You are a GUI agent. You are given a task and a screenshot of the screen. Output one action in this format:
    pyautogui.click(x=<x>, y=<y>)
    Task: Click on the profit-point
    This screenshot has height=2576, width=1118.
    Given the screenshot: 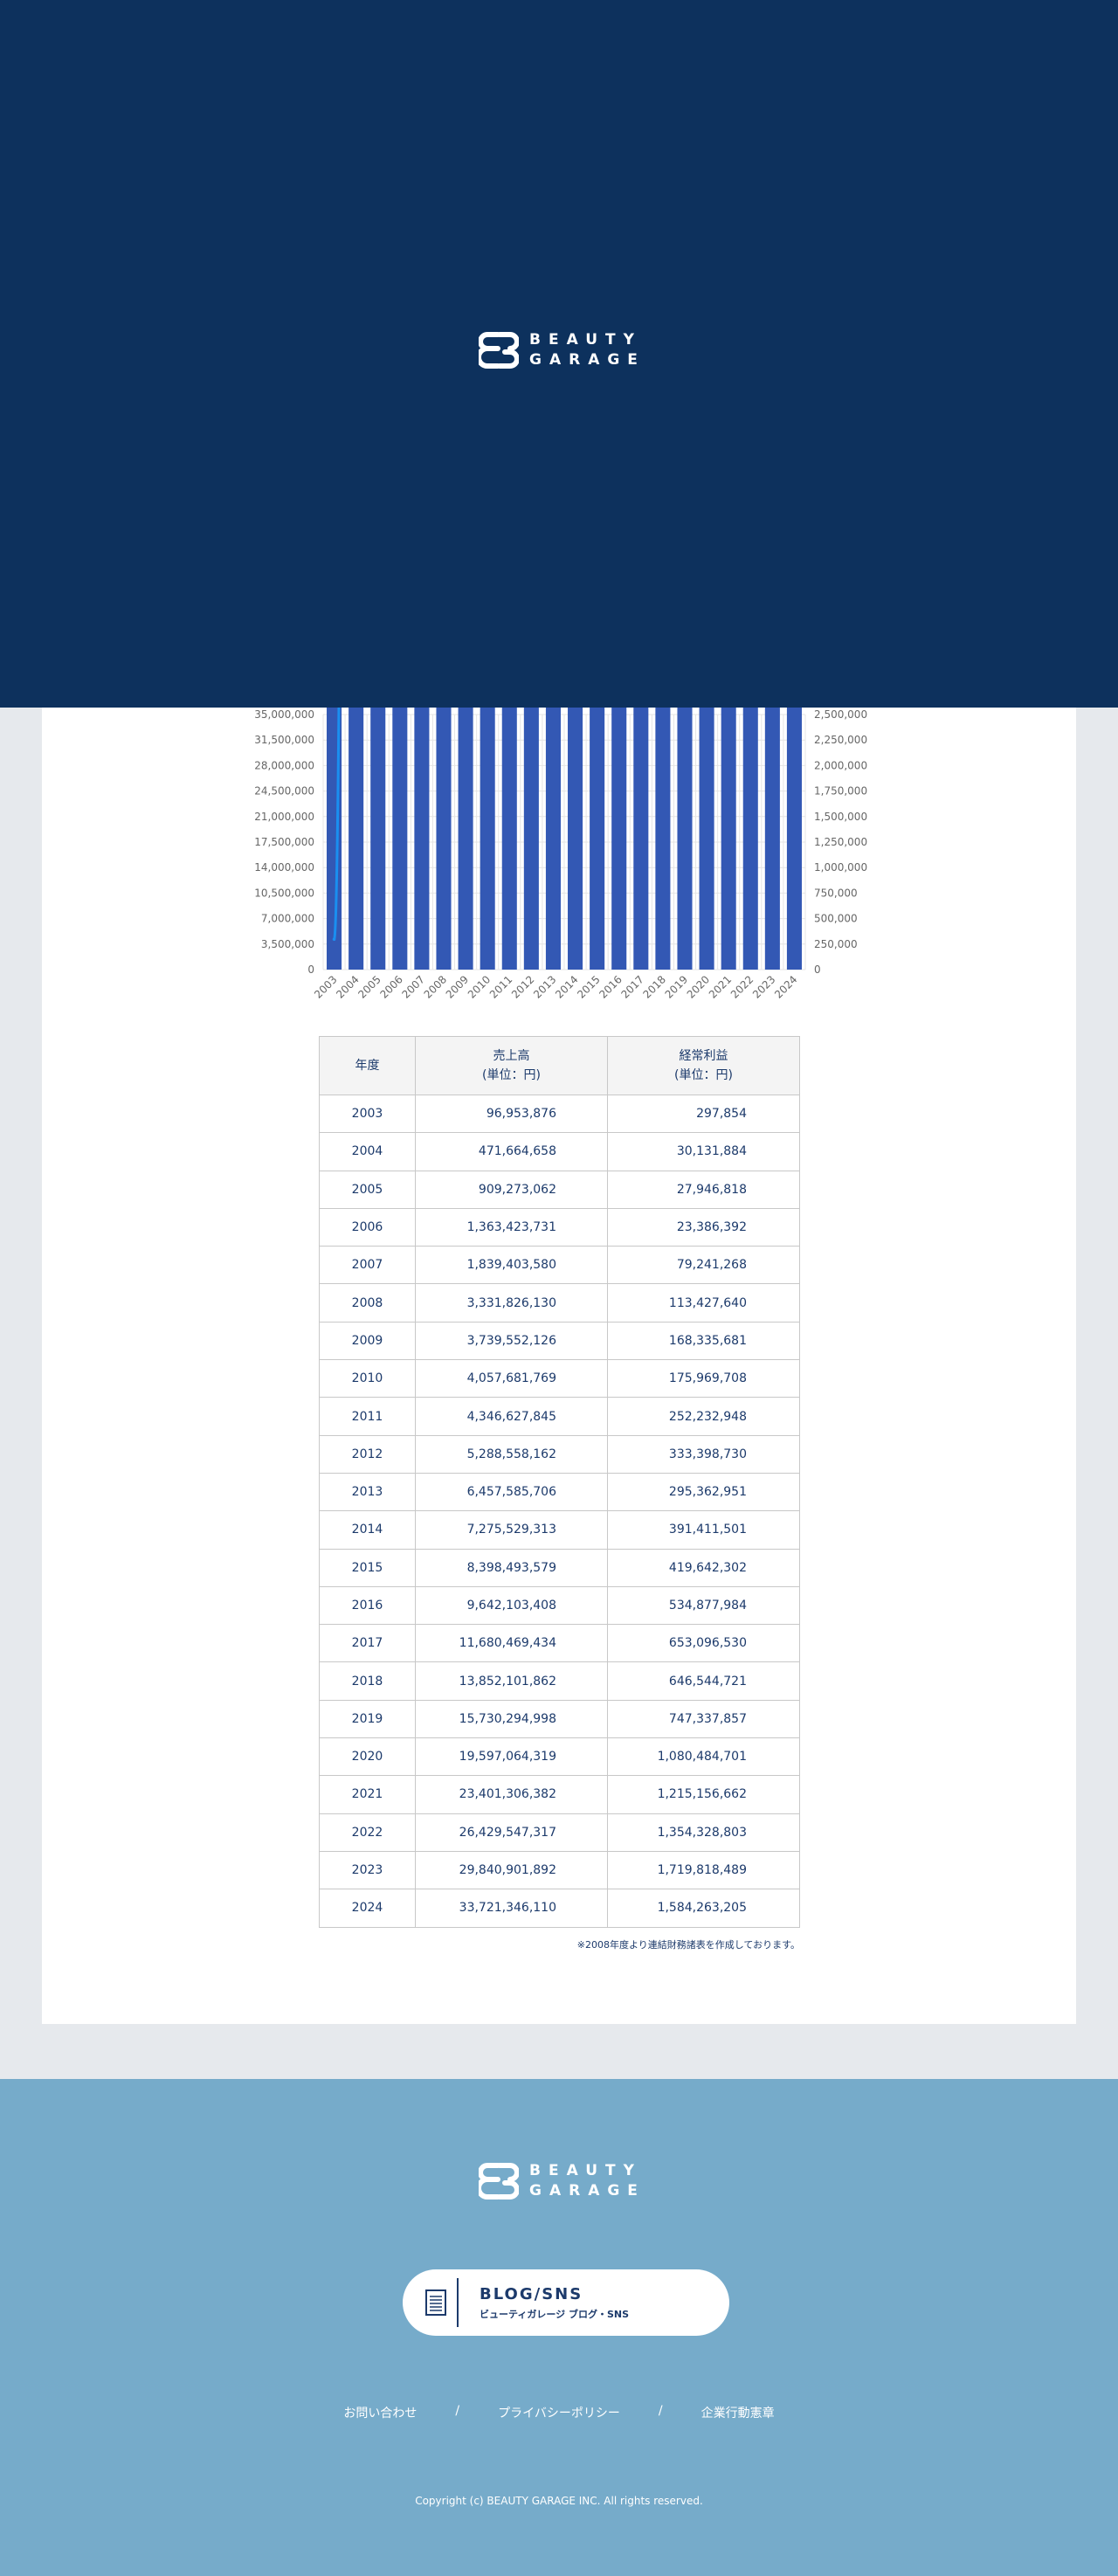 What is the action you would take?
    pyautogui.click(x=334, y=939)
    